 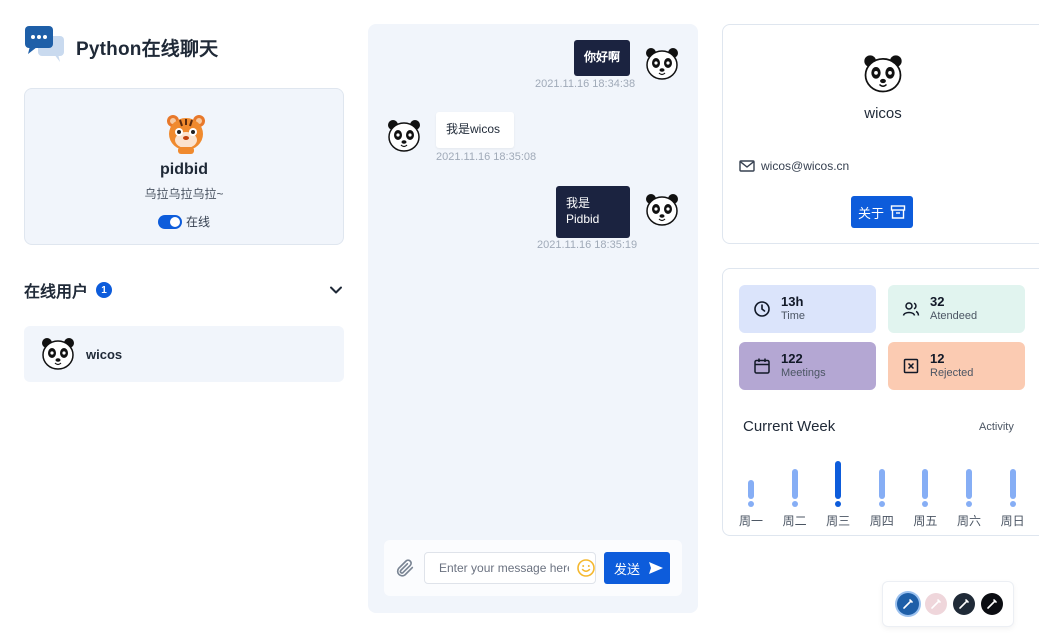 I want to click on status-toggle, so click(x=170, y=221).